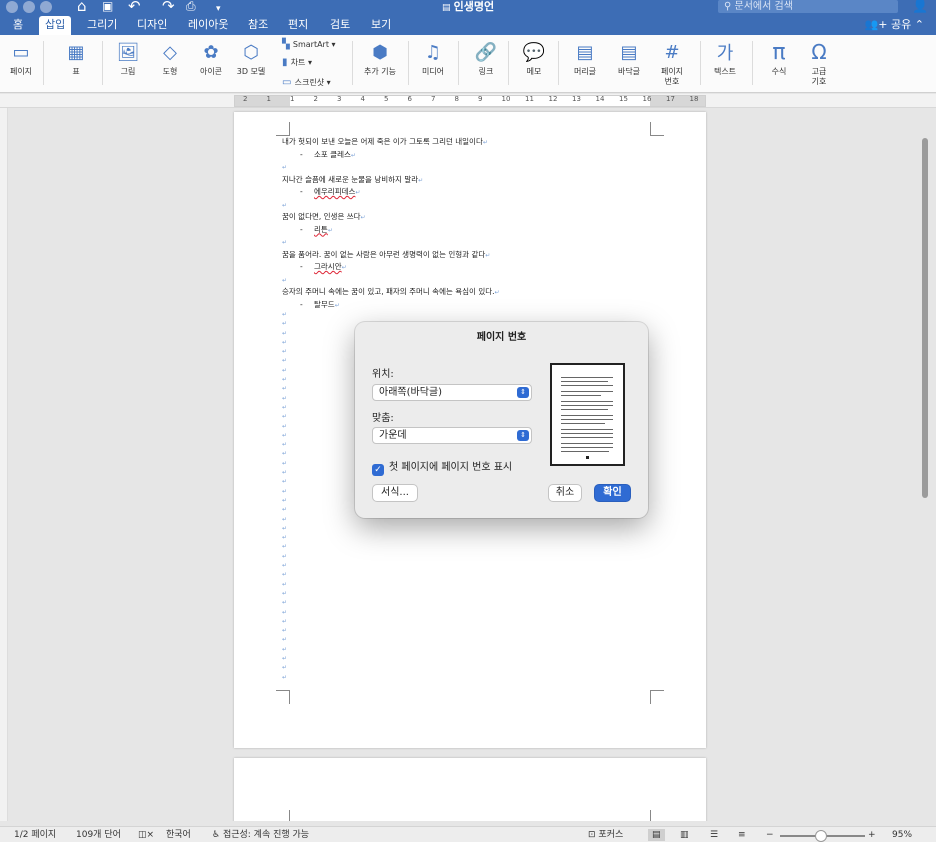 The height and width of the screenshot is (842, 936). I want to click on quote-author: - 탈무드↵, so click(320, 304).